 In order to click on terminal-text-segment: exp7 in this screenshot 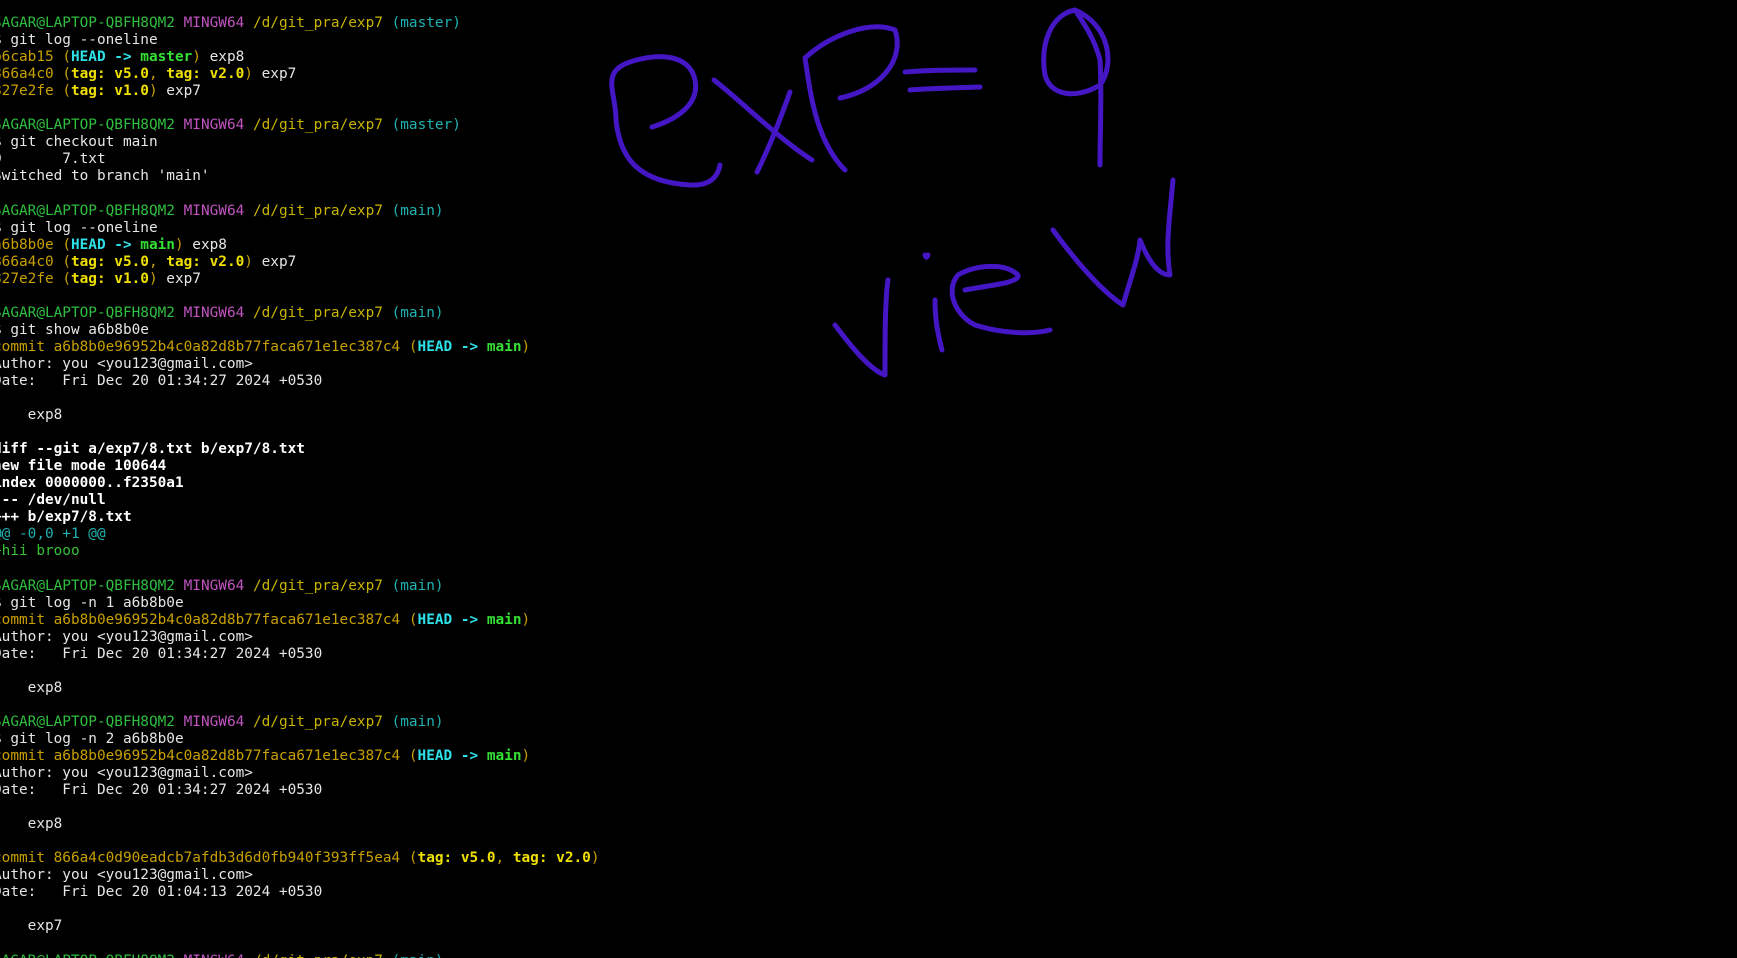, I will do `click(45, 926)`.